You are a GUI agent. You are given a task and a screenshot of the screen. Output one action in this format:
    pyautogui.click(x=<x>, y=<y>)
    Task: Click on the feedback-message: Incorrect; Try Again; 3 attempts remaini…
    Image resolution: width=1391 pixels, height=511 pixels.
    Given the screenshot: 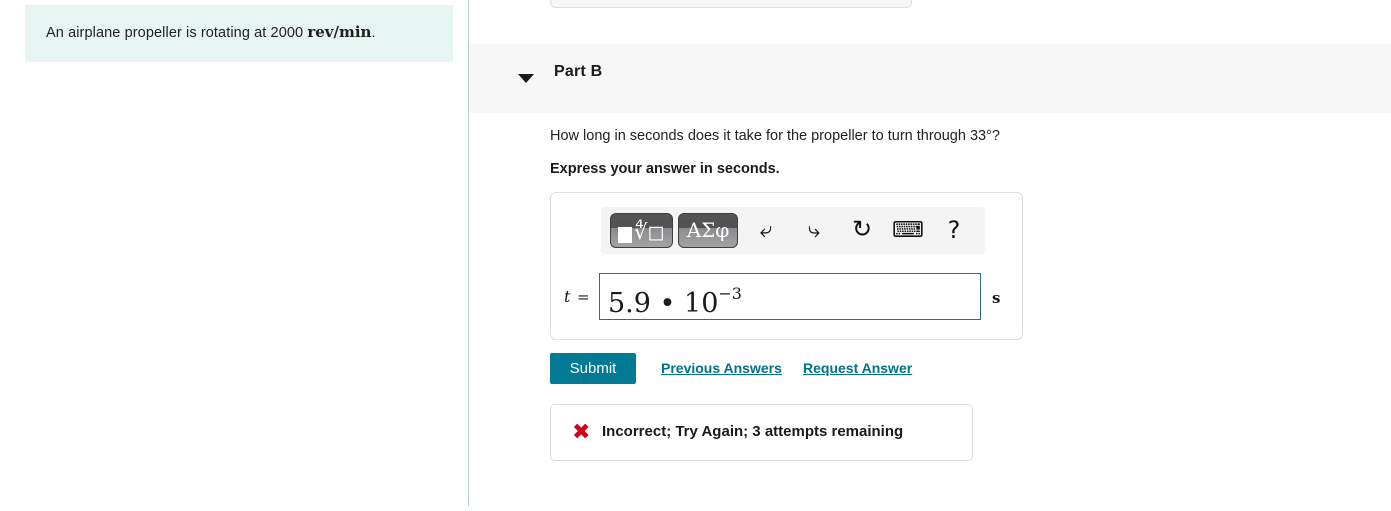 What is the action you would take?
    pyautogui.click(x=753, y=431)
    